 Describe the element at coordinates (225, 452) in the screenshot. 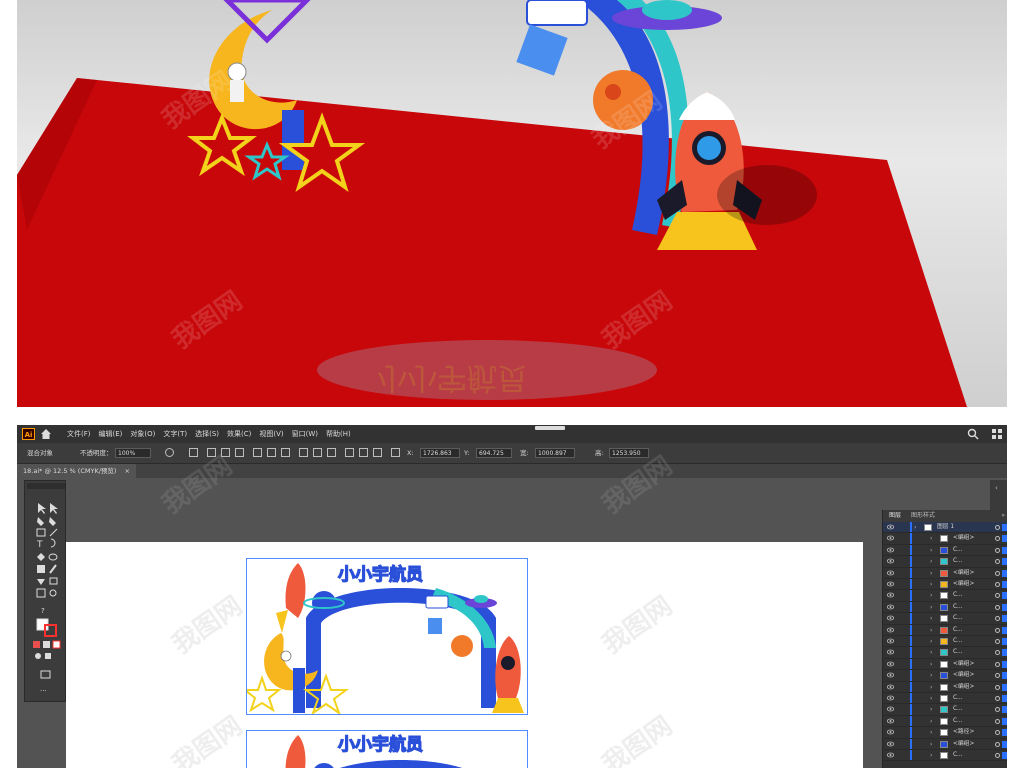

I see `align-center-icon` at that location.